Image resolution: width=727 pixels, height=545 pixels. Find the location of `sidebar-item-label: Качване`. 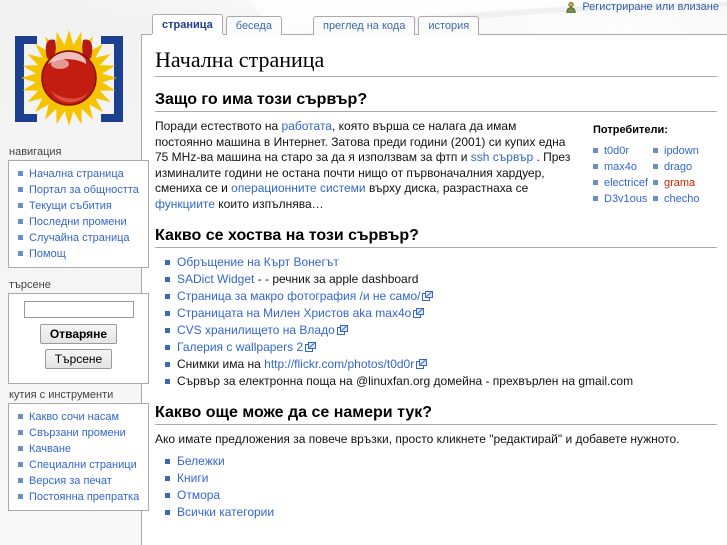

sidebar-item-label: Качване is located at coordinates (50, 449).